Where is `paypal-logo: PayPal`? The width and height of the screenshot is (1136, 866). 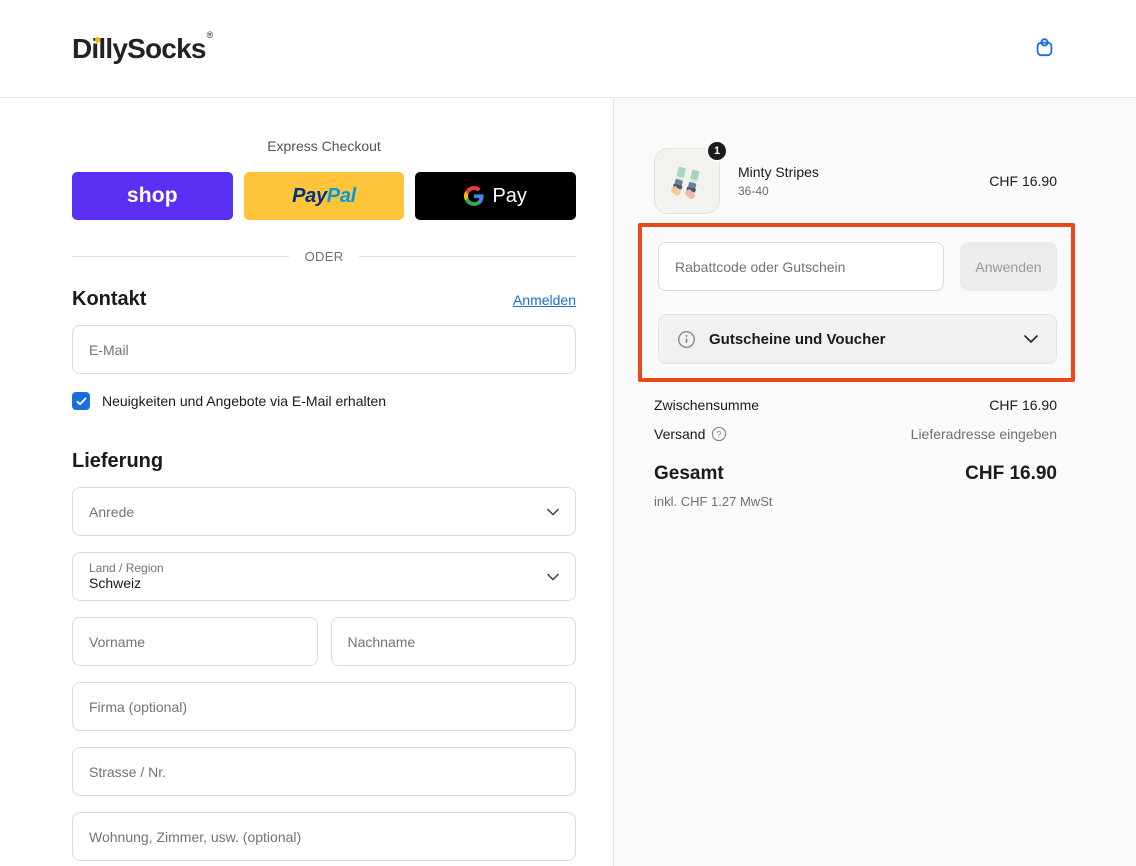
paypal-logo: PayPal is located at coordinates (324, 195).